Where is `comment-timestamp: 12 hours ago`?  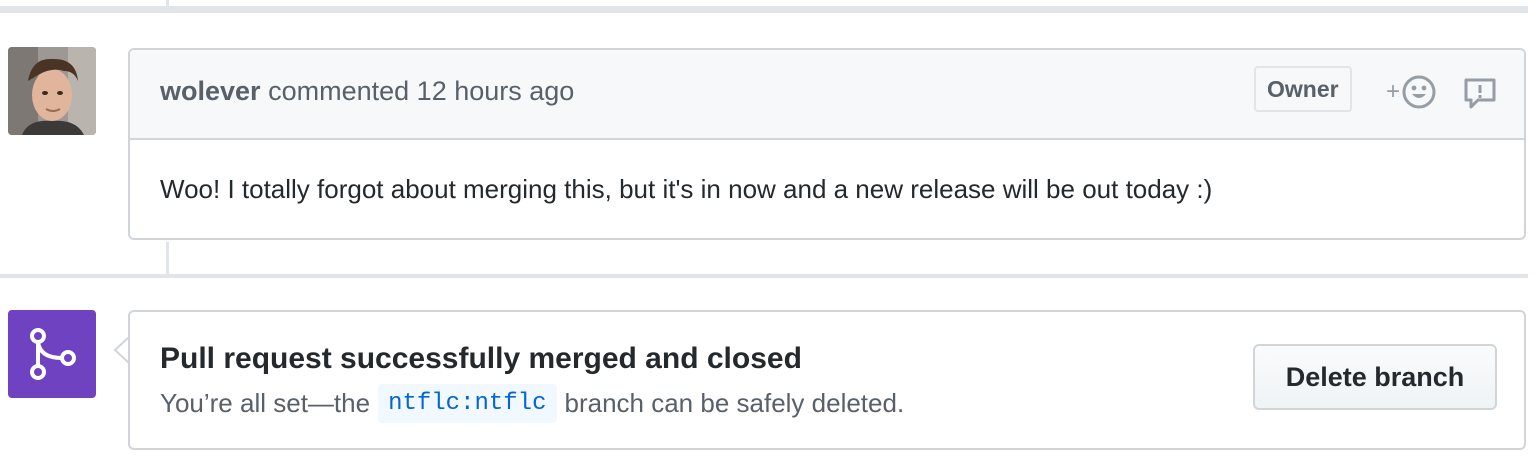 comment-timestamp: 12 hours ago is located at coordinates (496, 91).